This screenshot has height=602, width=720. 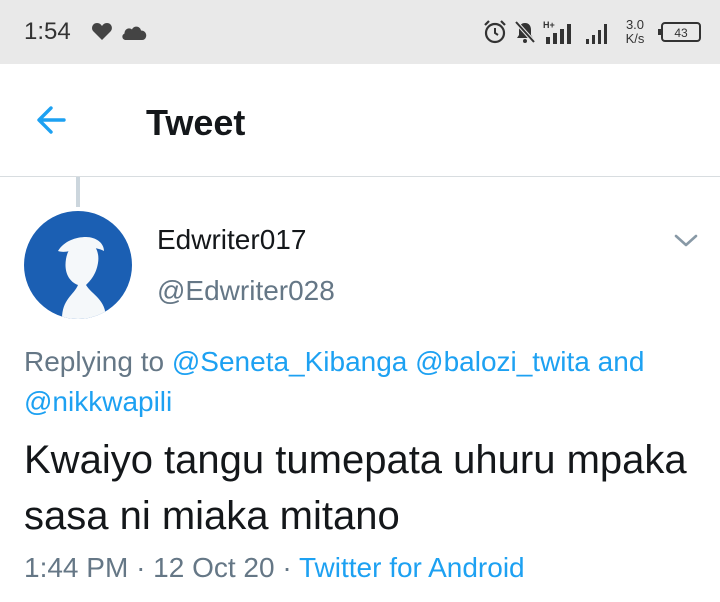 I want to click on mention-joiner: and, so click(x=621, y=361).